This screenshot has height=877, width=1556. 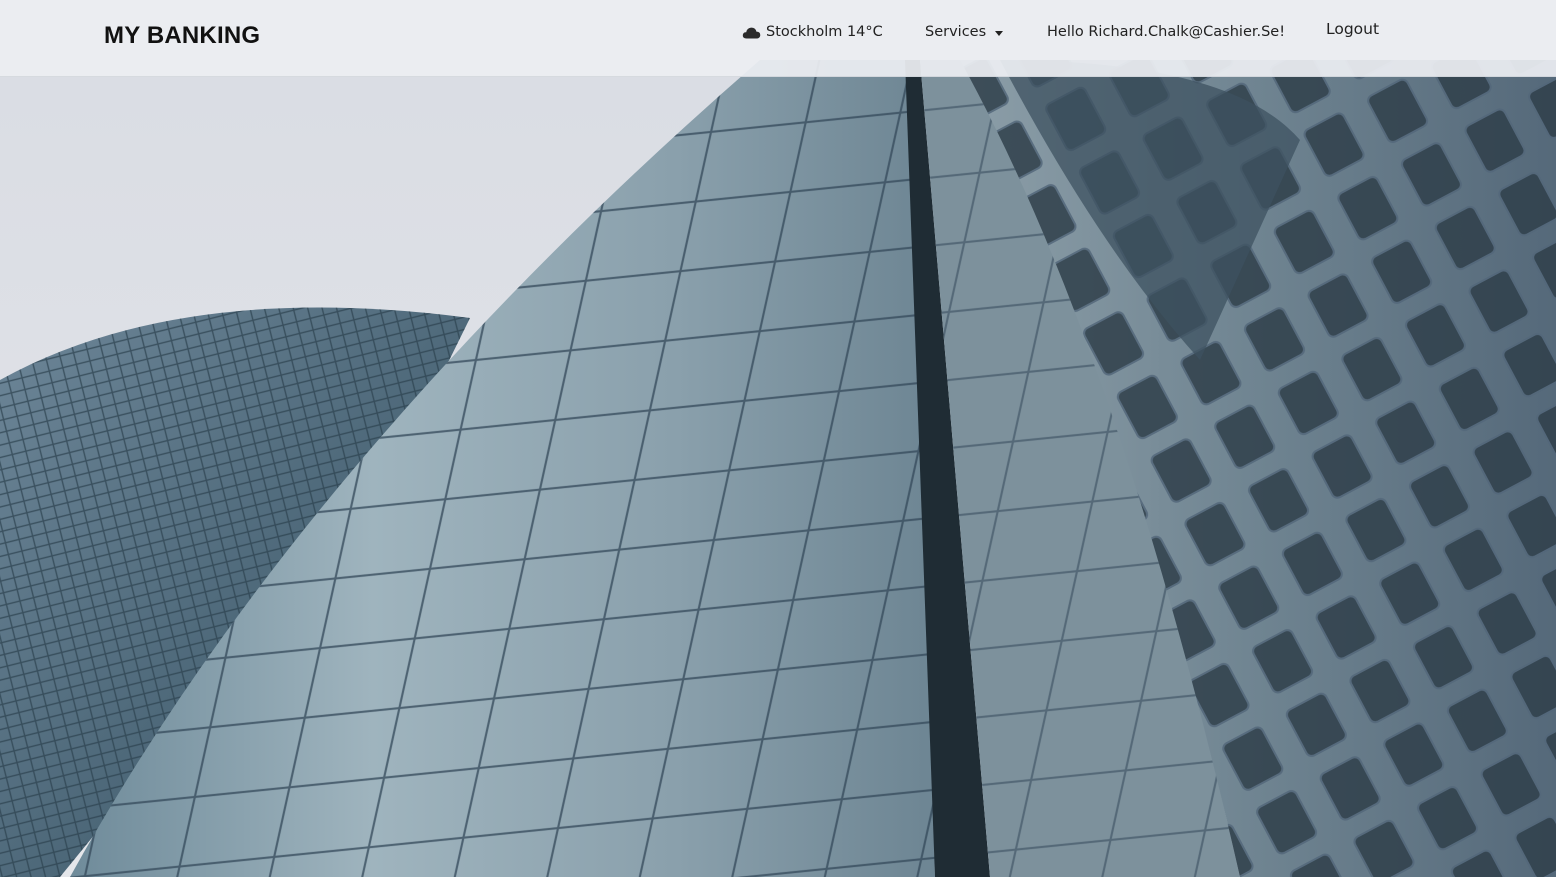 What do you see at coordinates (956, 32) in the screenshot?
I see `services-label: Services` at bounding box center [956, 32].